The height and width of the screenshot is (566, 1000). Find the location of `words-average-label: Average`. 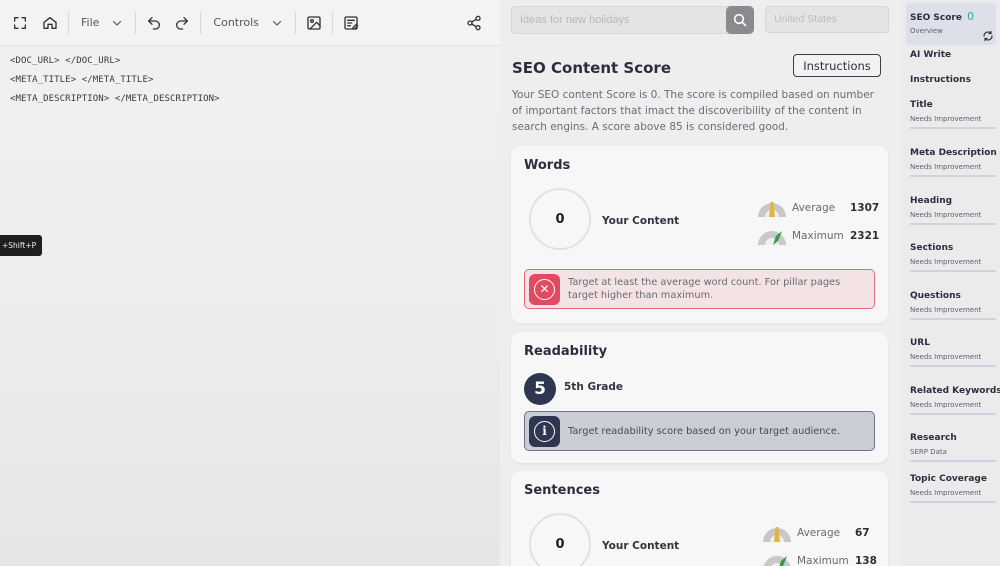

words-average-label: Average is located at coordinates (814, 208).